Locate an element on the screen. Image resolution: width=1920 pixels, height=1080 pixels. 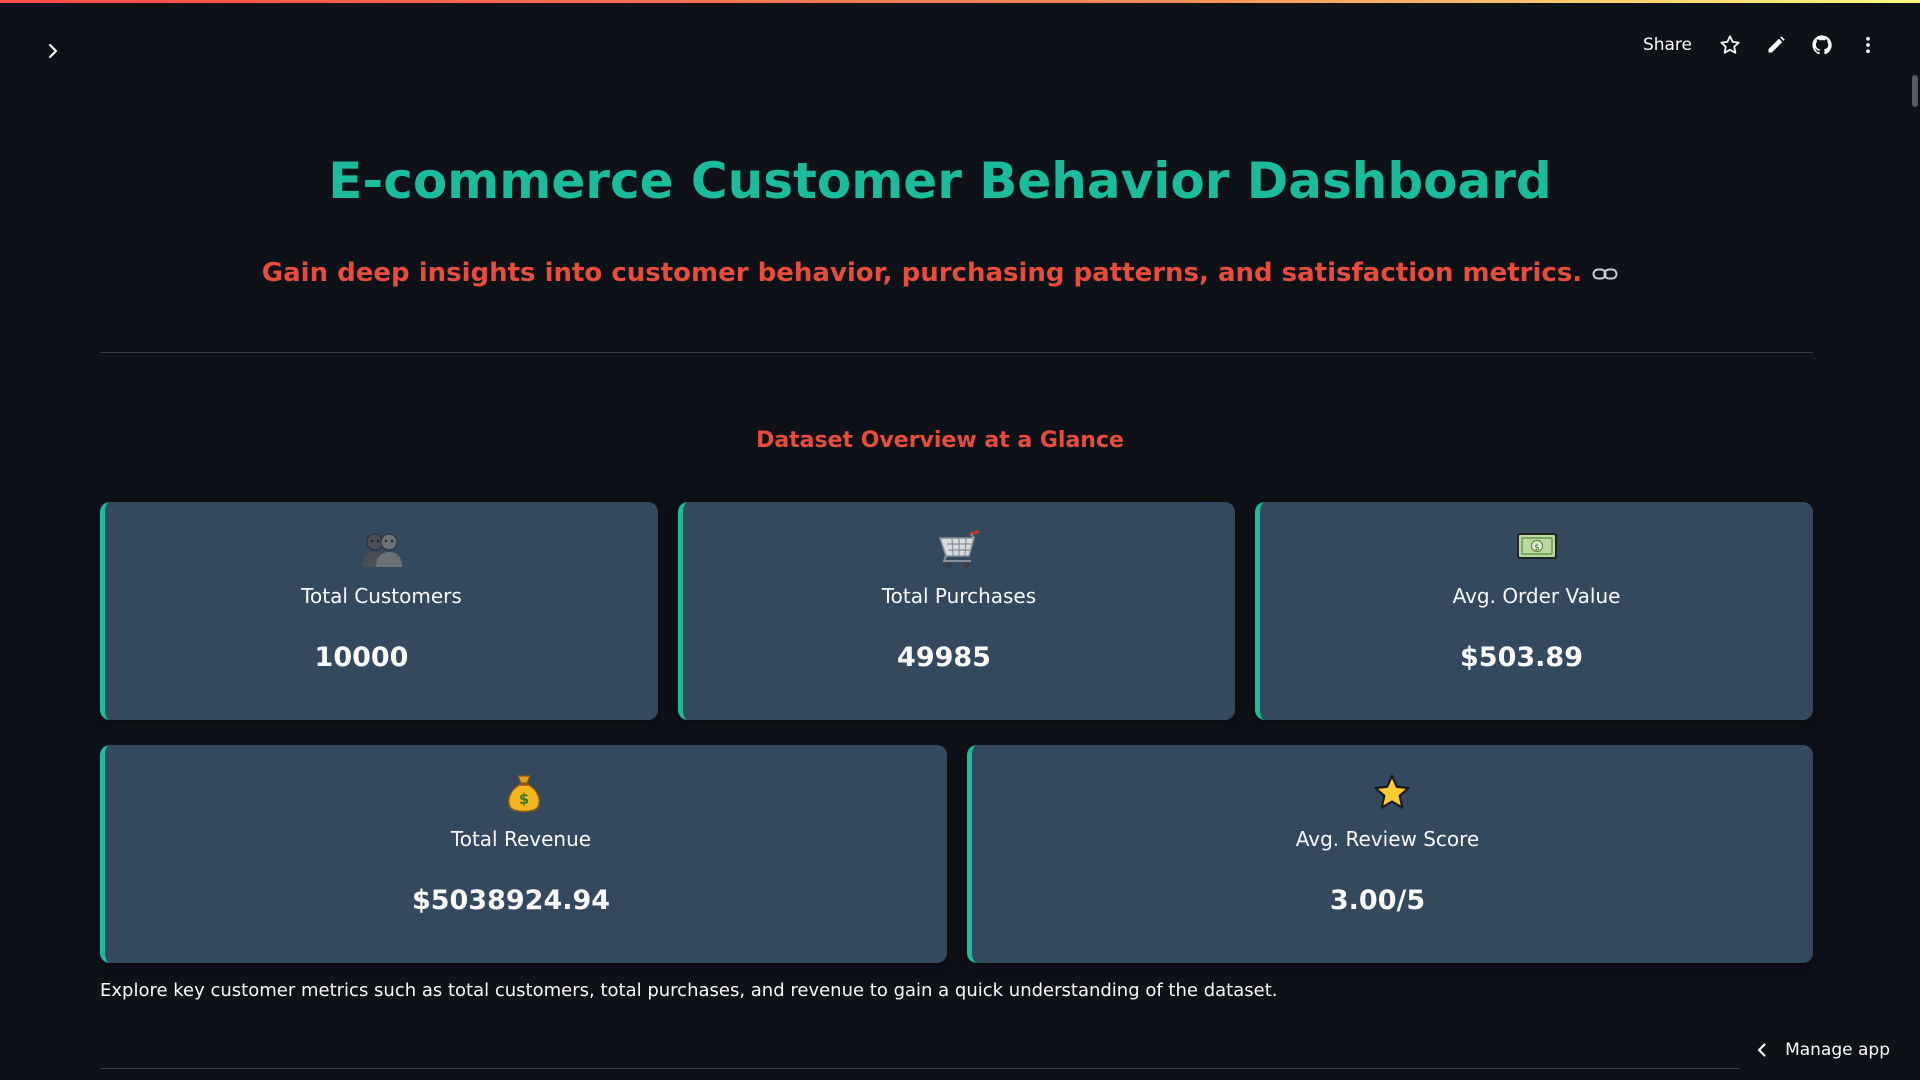
metric-label: Avg. Review Score is located at coordinates (1387, 839).